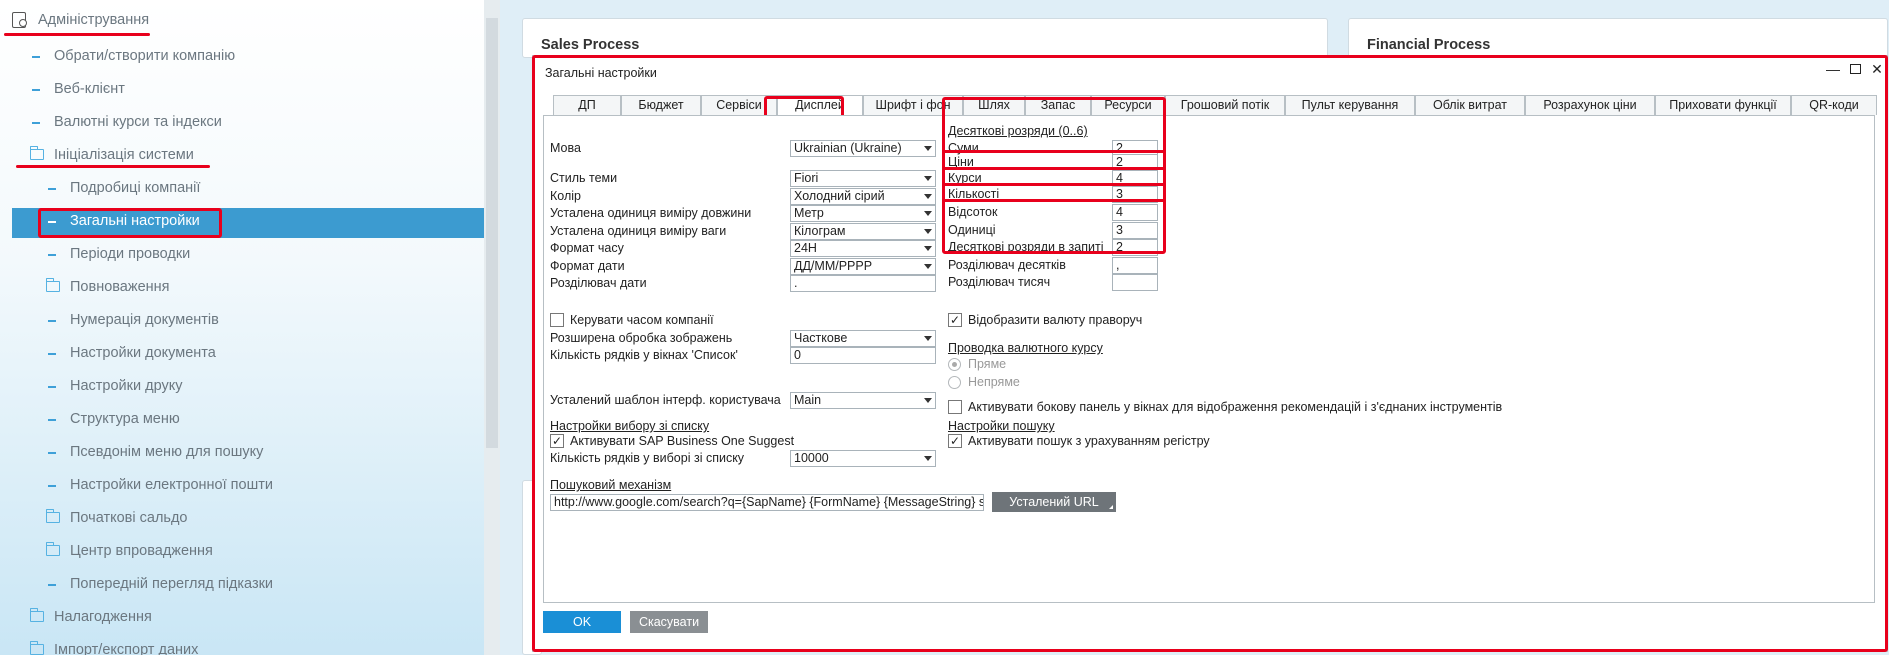  What do you see at coordinates (647, 458) in the screenshot?
I see `choose-rows-label: Кількість рядків у виборі зі списку` at bounding box center [647, 458].